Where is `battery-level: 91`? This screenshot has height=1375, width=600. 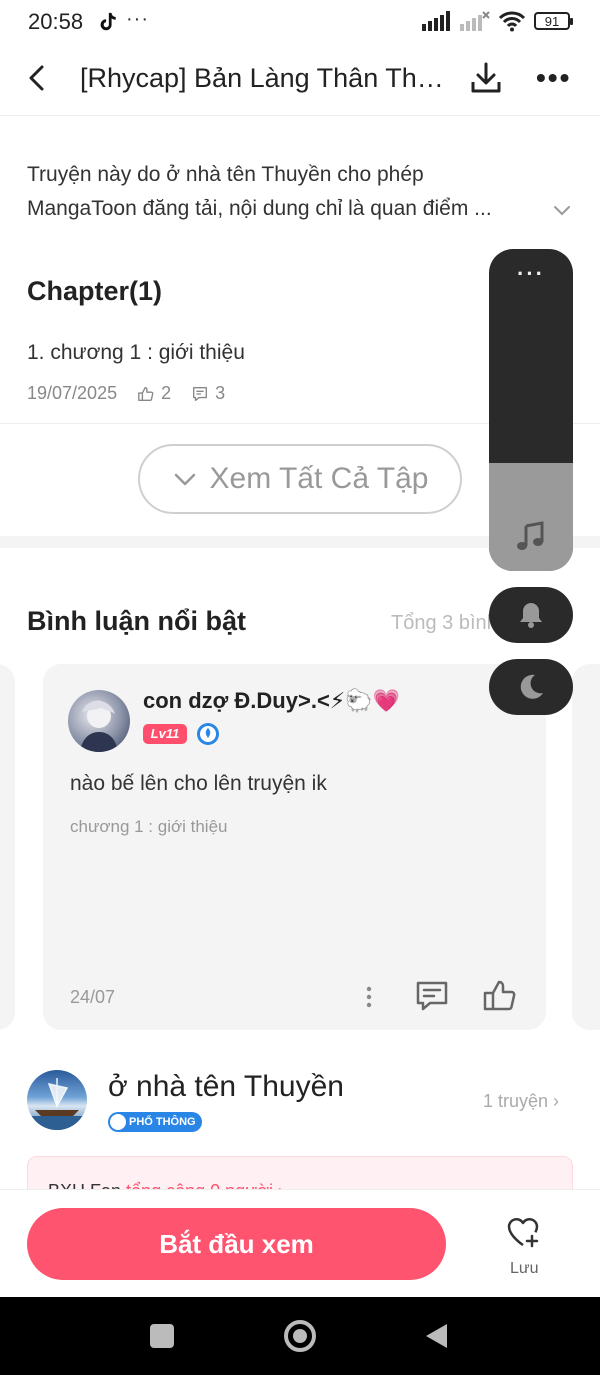 battery-level: 91 is located at coordinates (552, 21).